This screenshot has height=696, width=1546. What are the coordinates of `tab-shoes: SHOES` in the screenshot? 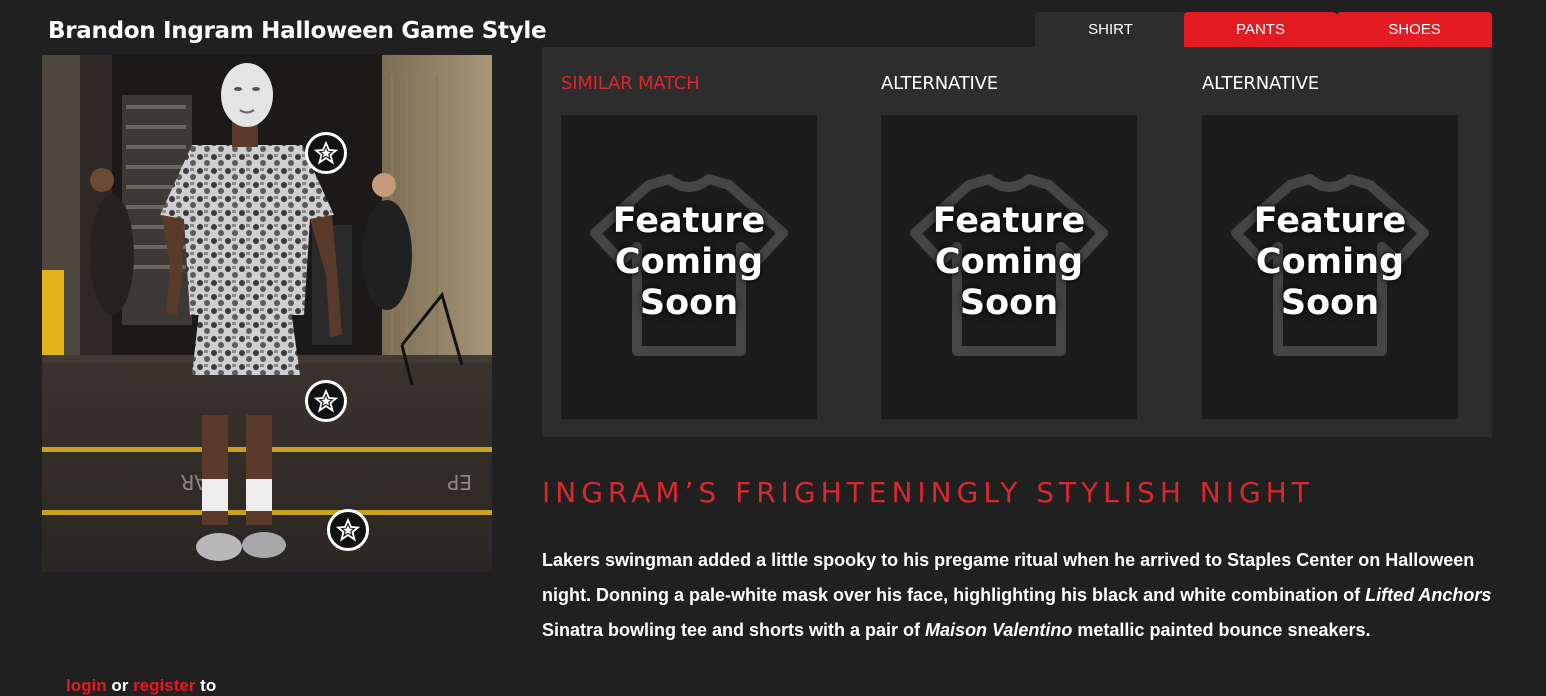 It's located at (1414, 29).